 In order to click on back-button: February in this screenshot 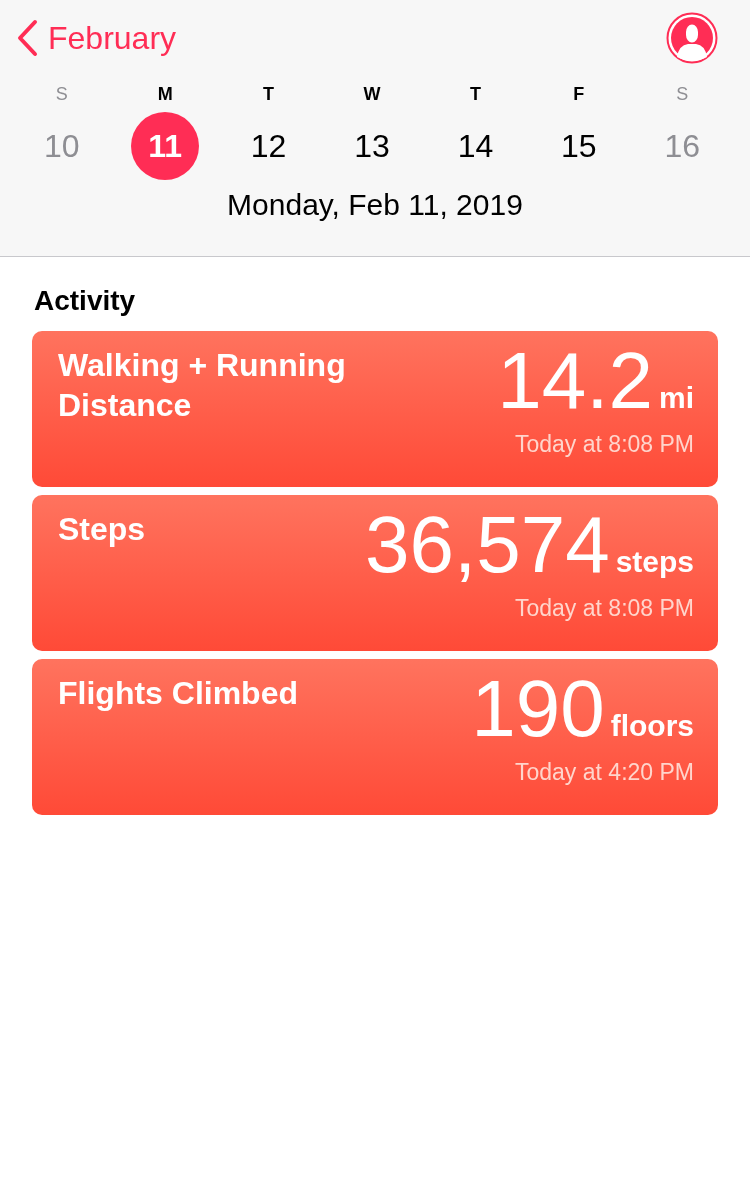, I will do `click(96, 38)`.